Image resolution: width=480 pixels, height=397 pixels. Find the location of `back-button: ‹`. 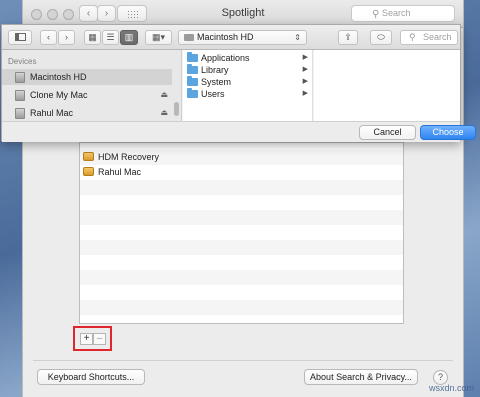

back-button: ‹ is located at coordinates (48, 37).